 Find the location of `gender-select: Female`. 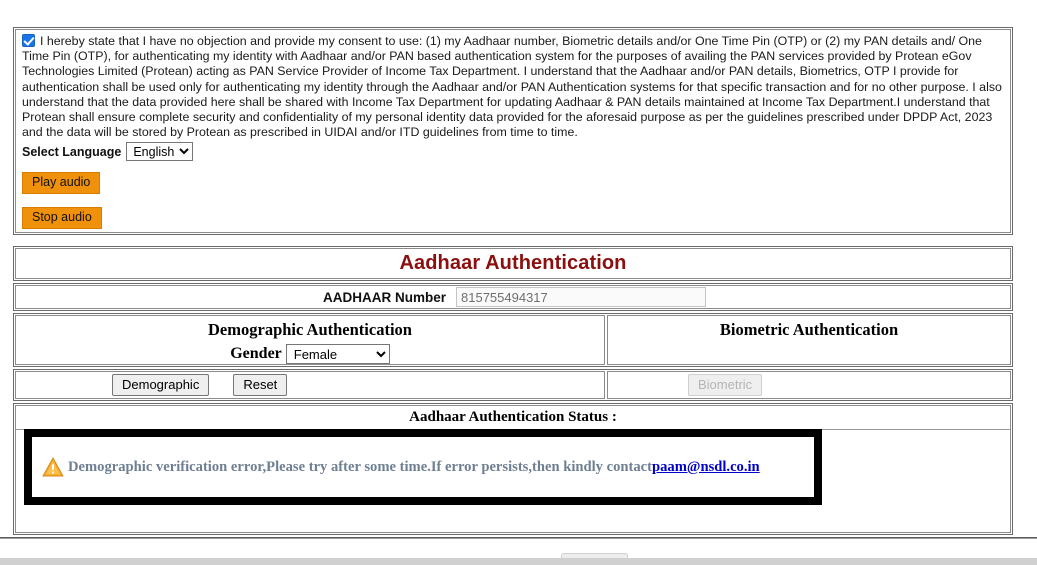

gender-select: Female is located at coordinates (337, 354).